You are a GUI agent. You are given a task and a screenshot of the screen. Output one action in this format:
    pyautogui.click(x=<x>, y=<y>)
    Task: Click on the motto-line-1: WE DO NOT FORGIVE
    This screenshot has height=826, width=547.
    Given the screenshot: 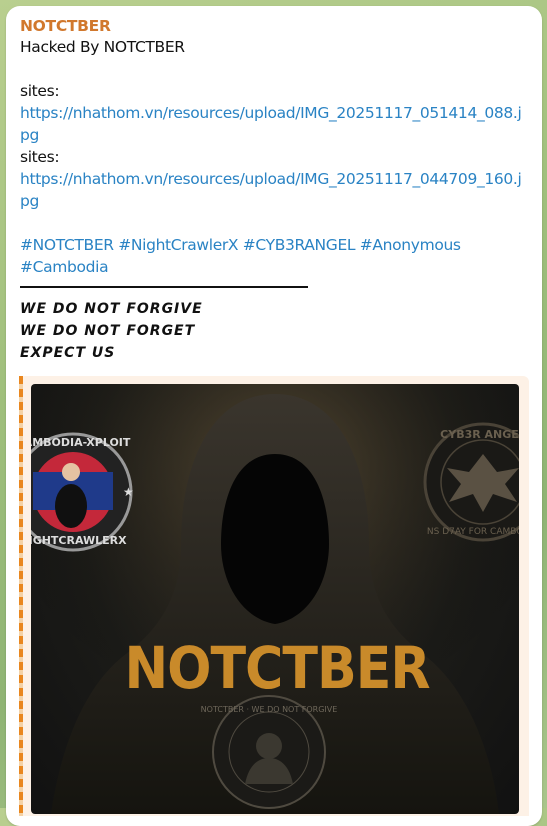 What is the action you would take?
    pyautogui.click(x=111, y=309)
    